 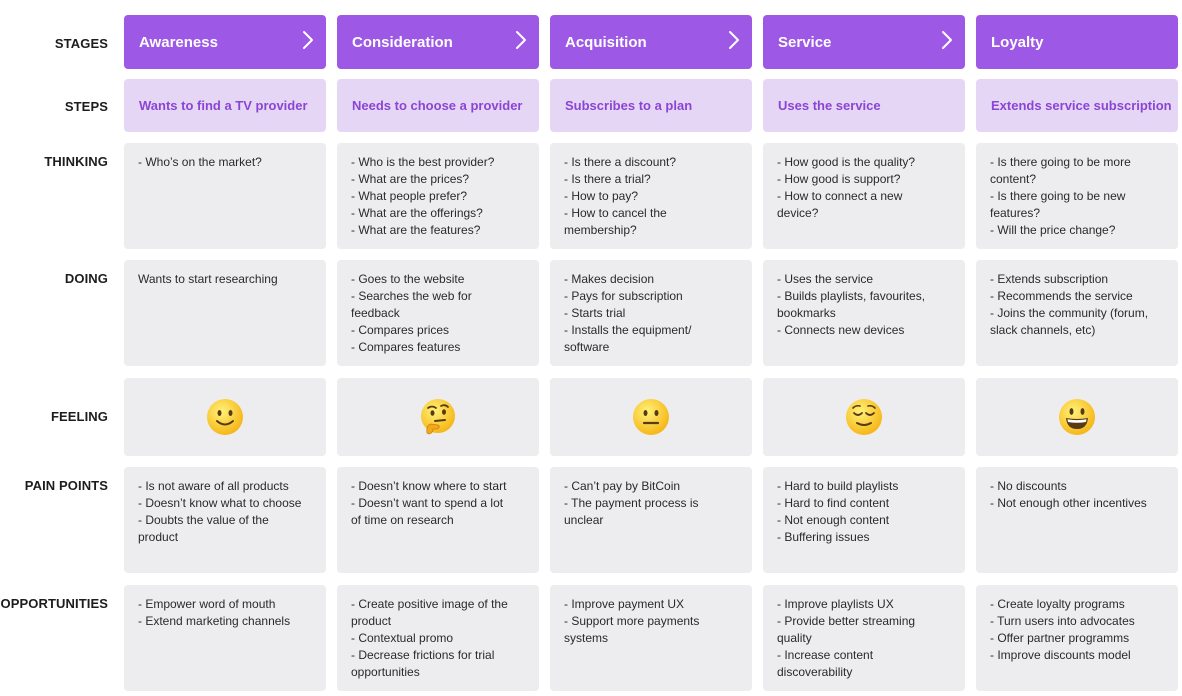 I want to click on thinking-face-icon, so click(x=438, y=417).